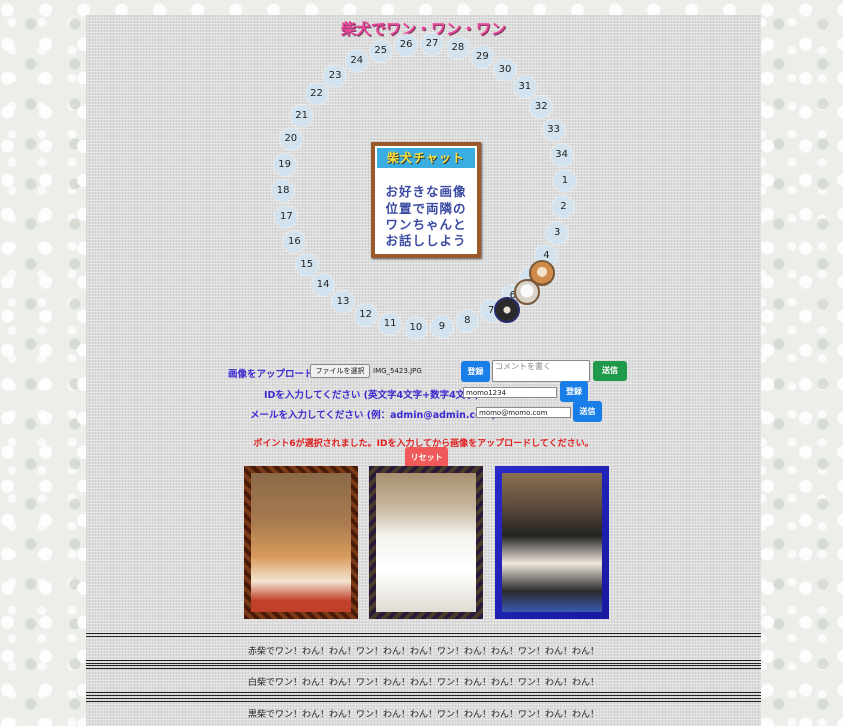  Describe the element at coordinates (335, 75) in the screenshot. I see `point-23: 23` at that location.